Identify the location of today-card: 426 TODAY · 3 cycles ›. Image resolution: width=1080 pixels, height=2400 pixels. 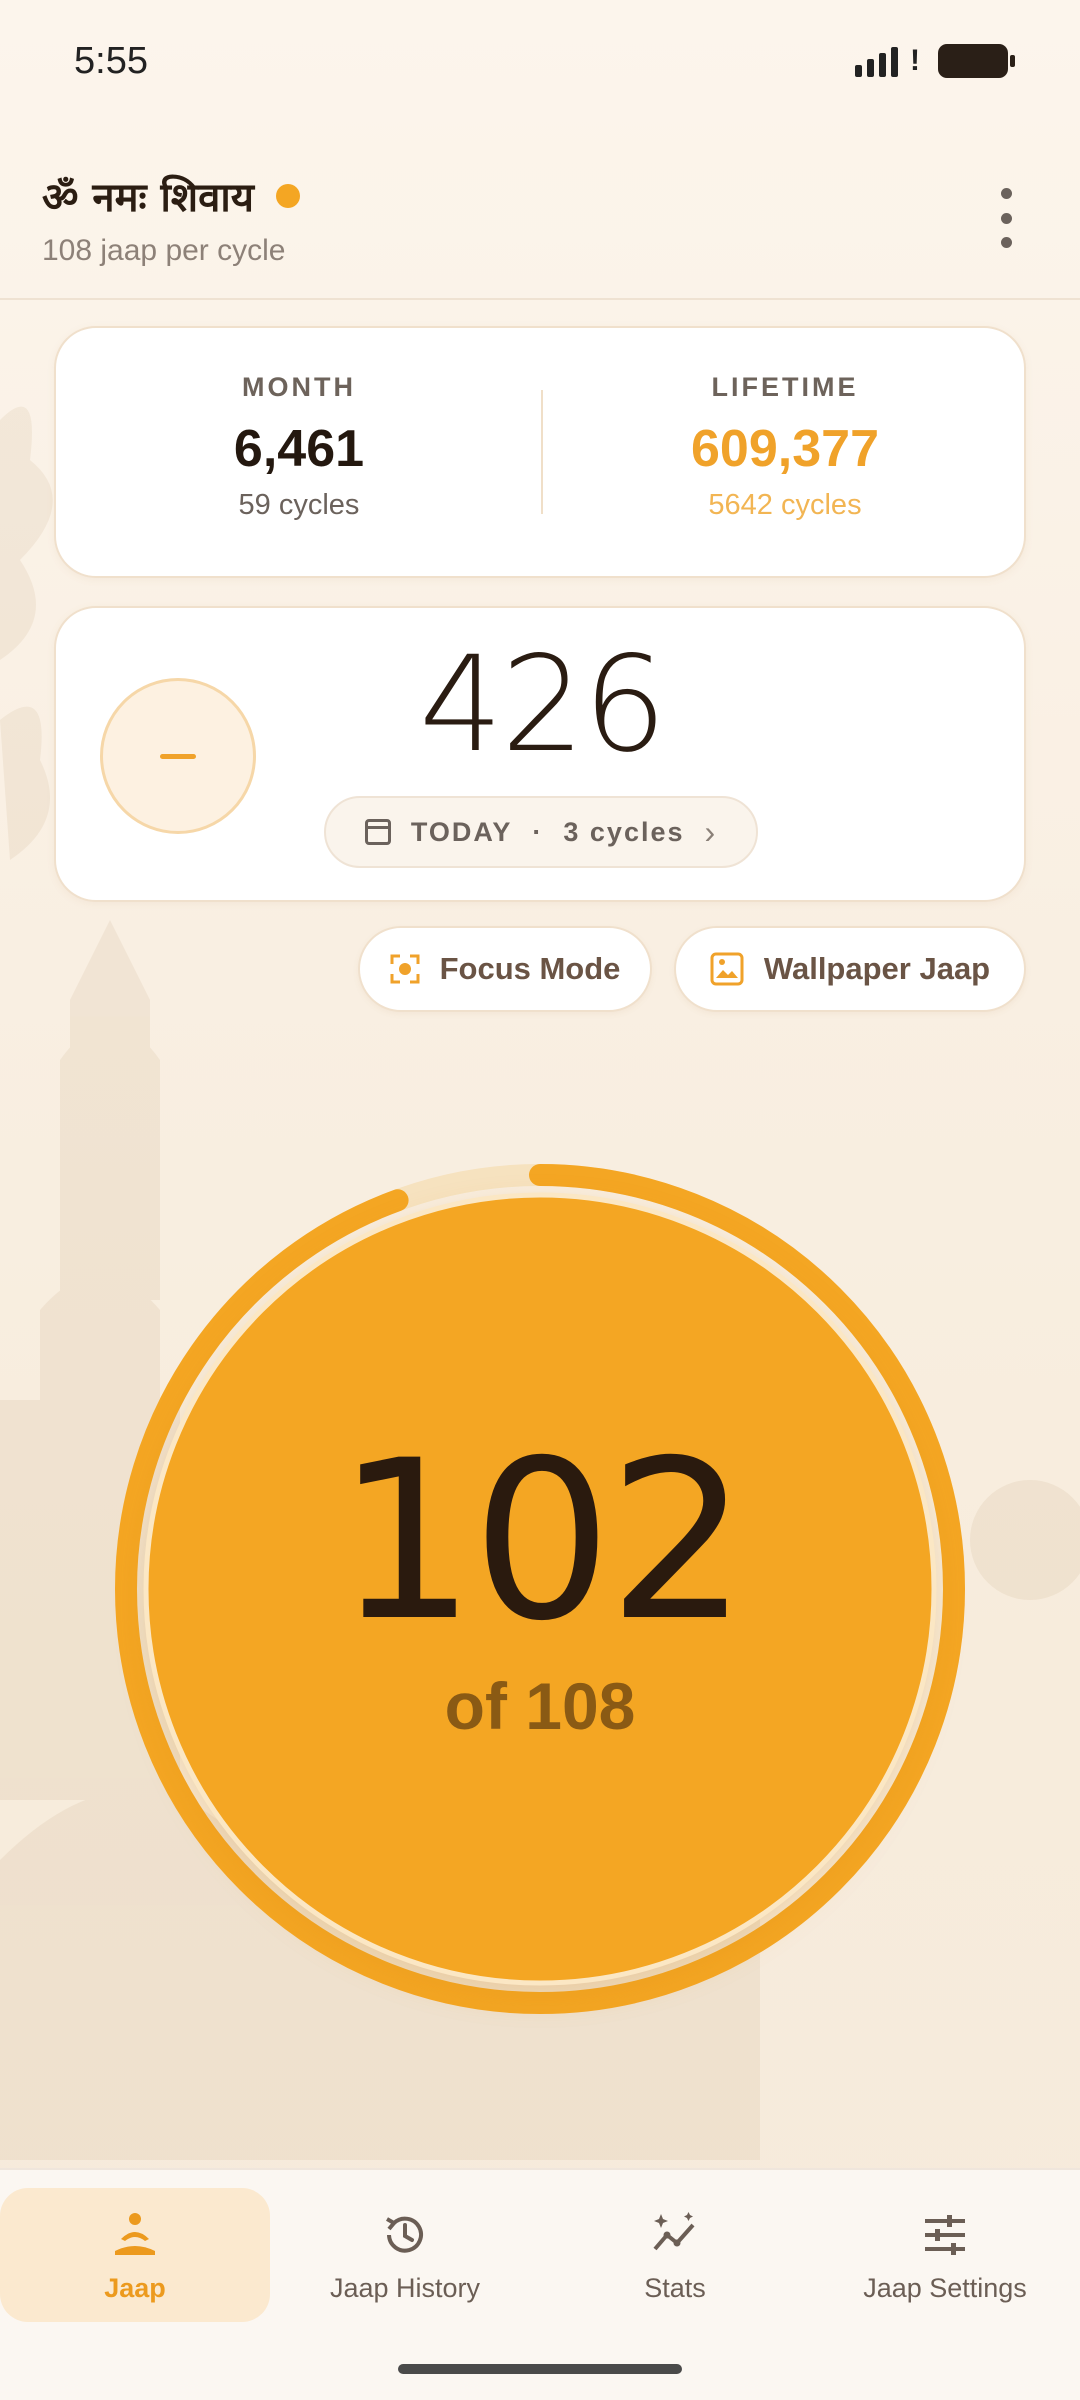
(540, 754).